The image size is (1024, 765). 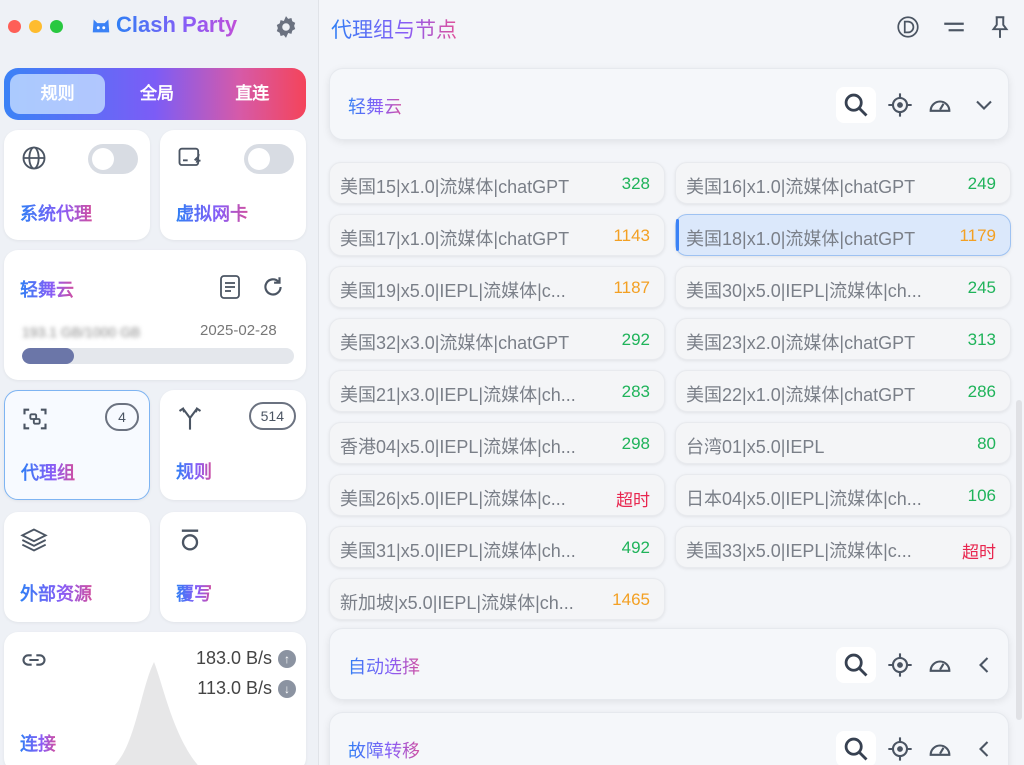 I want to click on proxy-node: 美国21|x3.0|IEPL|流媒体|ch... 283, so click(x=497, y=391).